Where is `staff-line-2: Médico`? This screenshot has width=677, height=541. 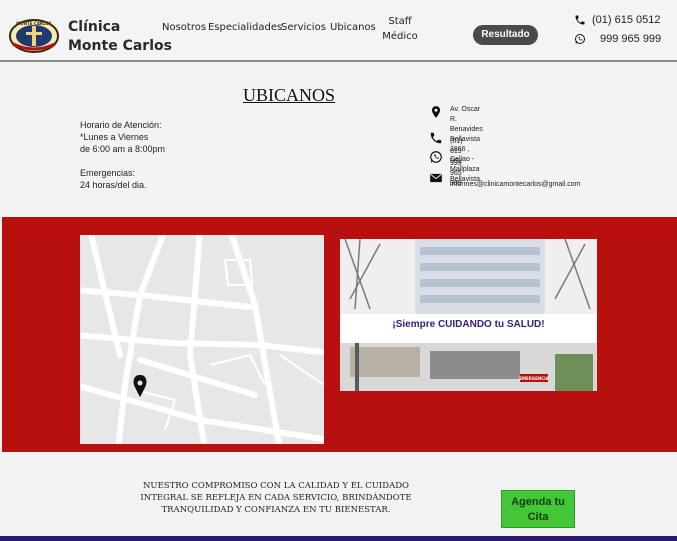
staff-line-2: Médico is located at coordinates (400, 36).